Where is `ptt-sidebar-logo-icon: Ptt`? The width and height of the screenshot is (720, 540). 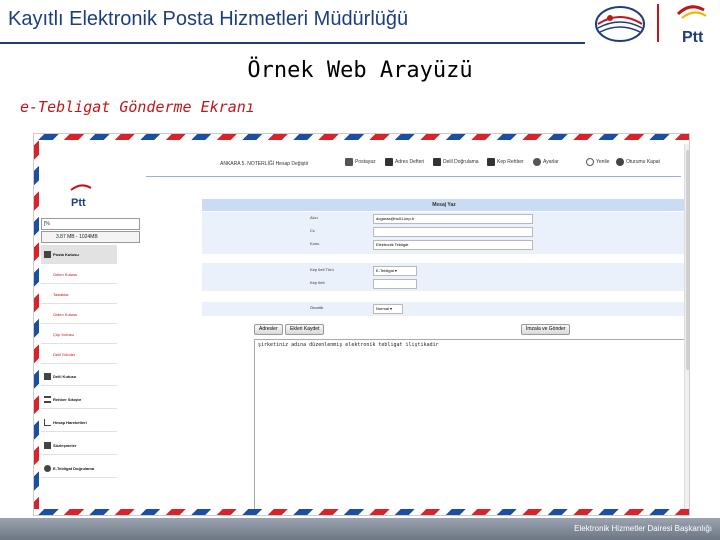 ptt-sidebar-logo-icon: Ptt is located at coordinates (81, 196).